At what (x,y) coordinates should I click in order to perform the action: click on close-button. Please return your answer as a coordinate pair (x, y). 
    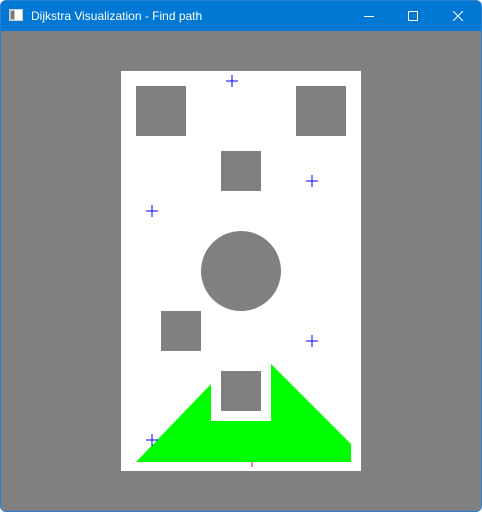
    Looking at the image, I should click on (458, 16).